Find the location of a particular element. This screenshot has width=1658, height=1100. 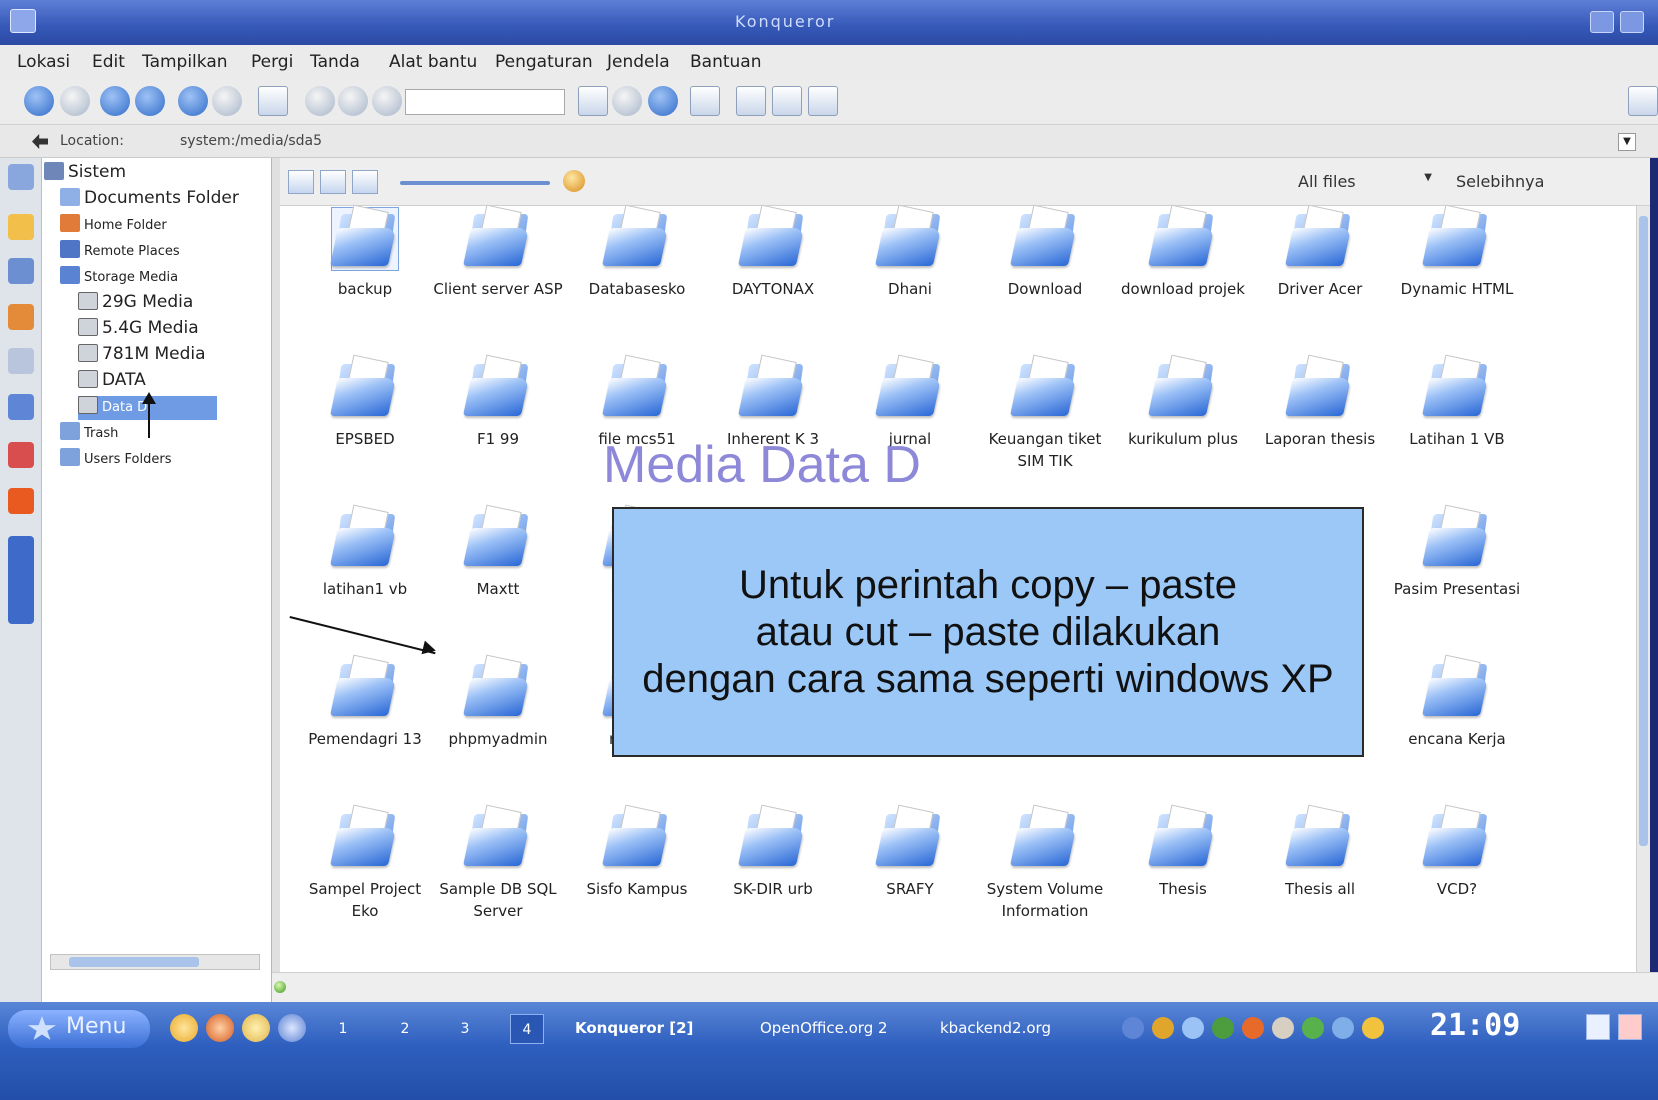

folder-item: encana Kerja is located at coordinates (1457, 702).